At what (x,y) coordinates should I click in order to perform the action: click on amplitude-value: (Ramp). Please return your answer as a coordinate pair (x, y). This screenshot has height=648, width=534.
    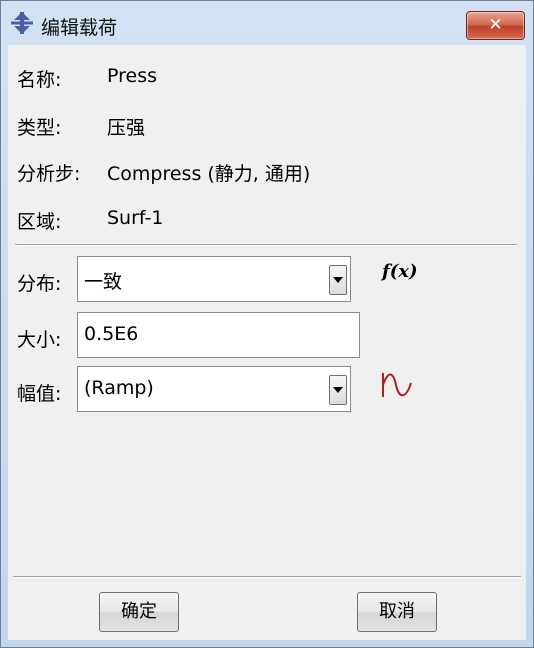
    Looking at the image, I should click on (119, 388).